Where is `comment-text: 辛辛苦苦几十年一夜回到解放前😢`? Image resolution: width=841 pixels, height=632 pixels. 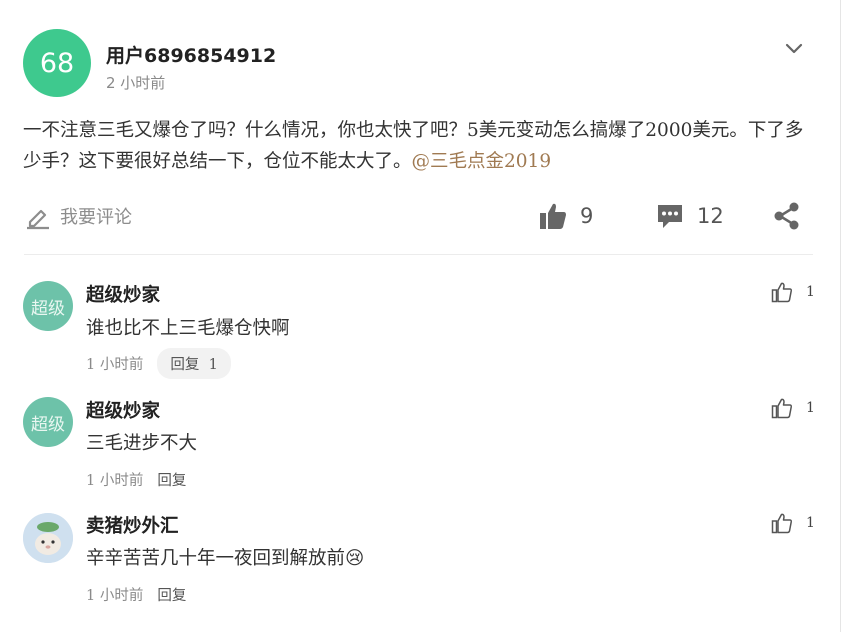 comment-text: 辛辛苦苦几十年一夜回到解放前😢 is located at coordinates (225, 558).